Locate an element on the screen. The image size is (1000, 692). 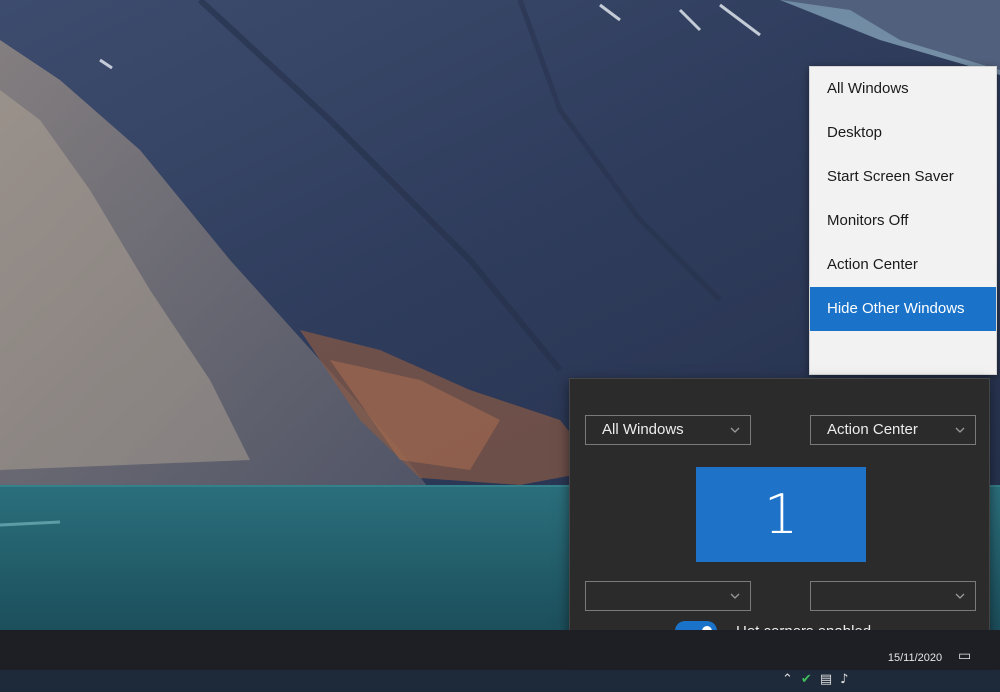
bottom-right-corner-dropdown is located at coordinates (893, 596).